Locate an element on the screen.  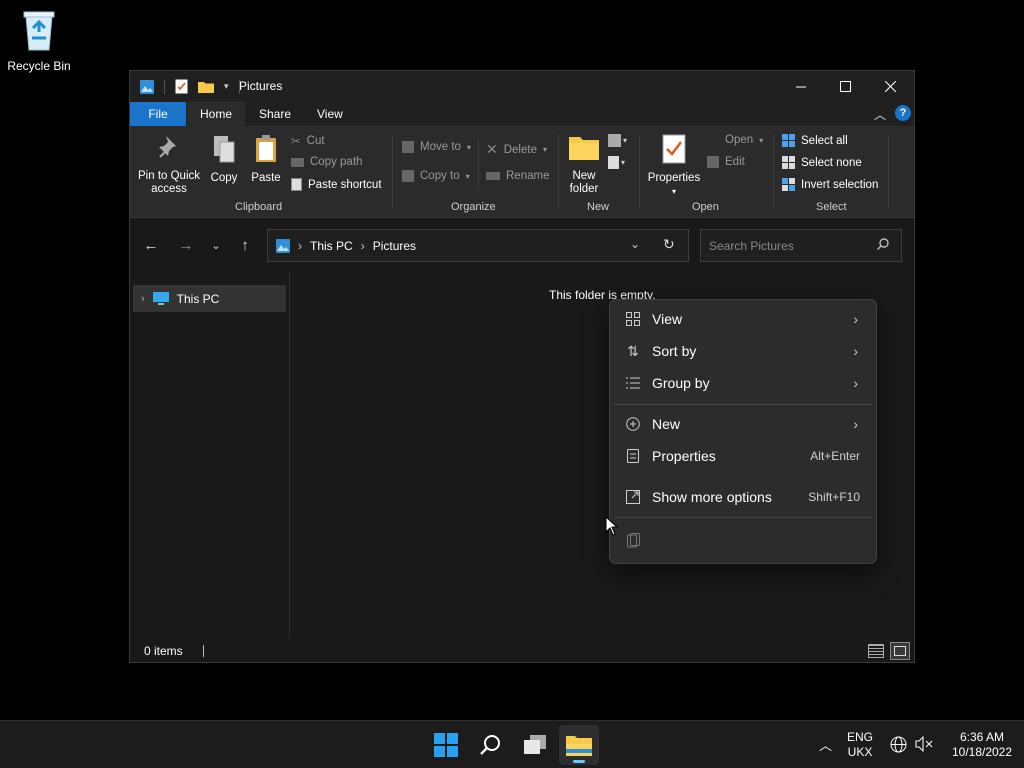
properties-label: Properties is located at coordinates (674, 178).